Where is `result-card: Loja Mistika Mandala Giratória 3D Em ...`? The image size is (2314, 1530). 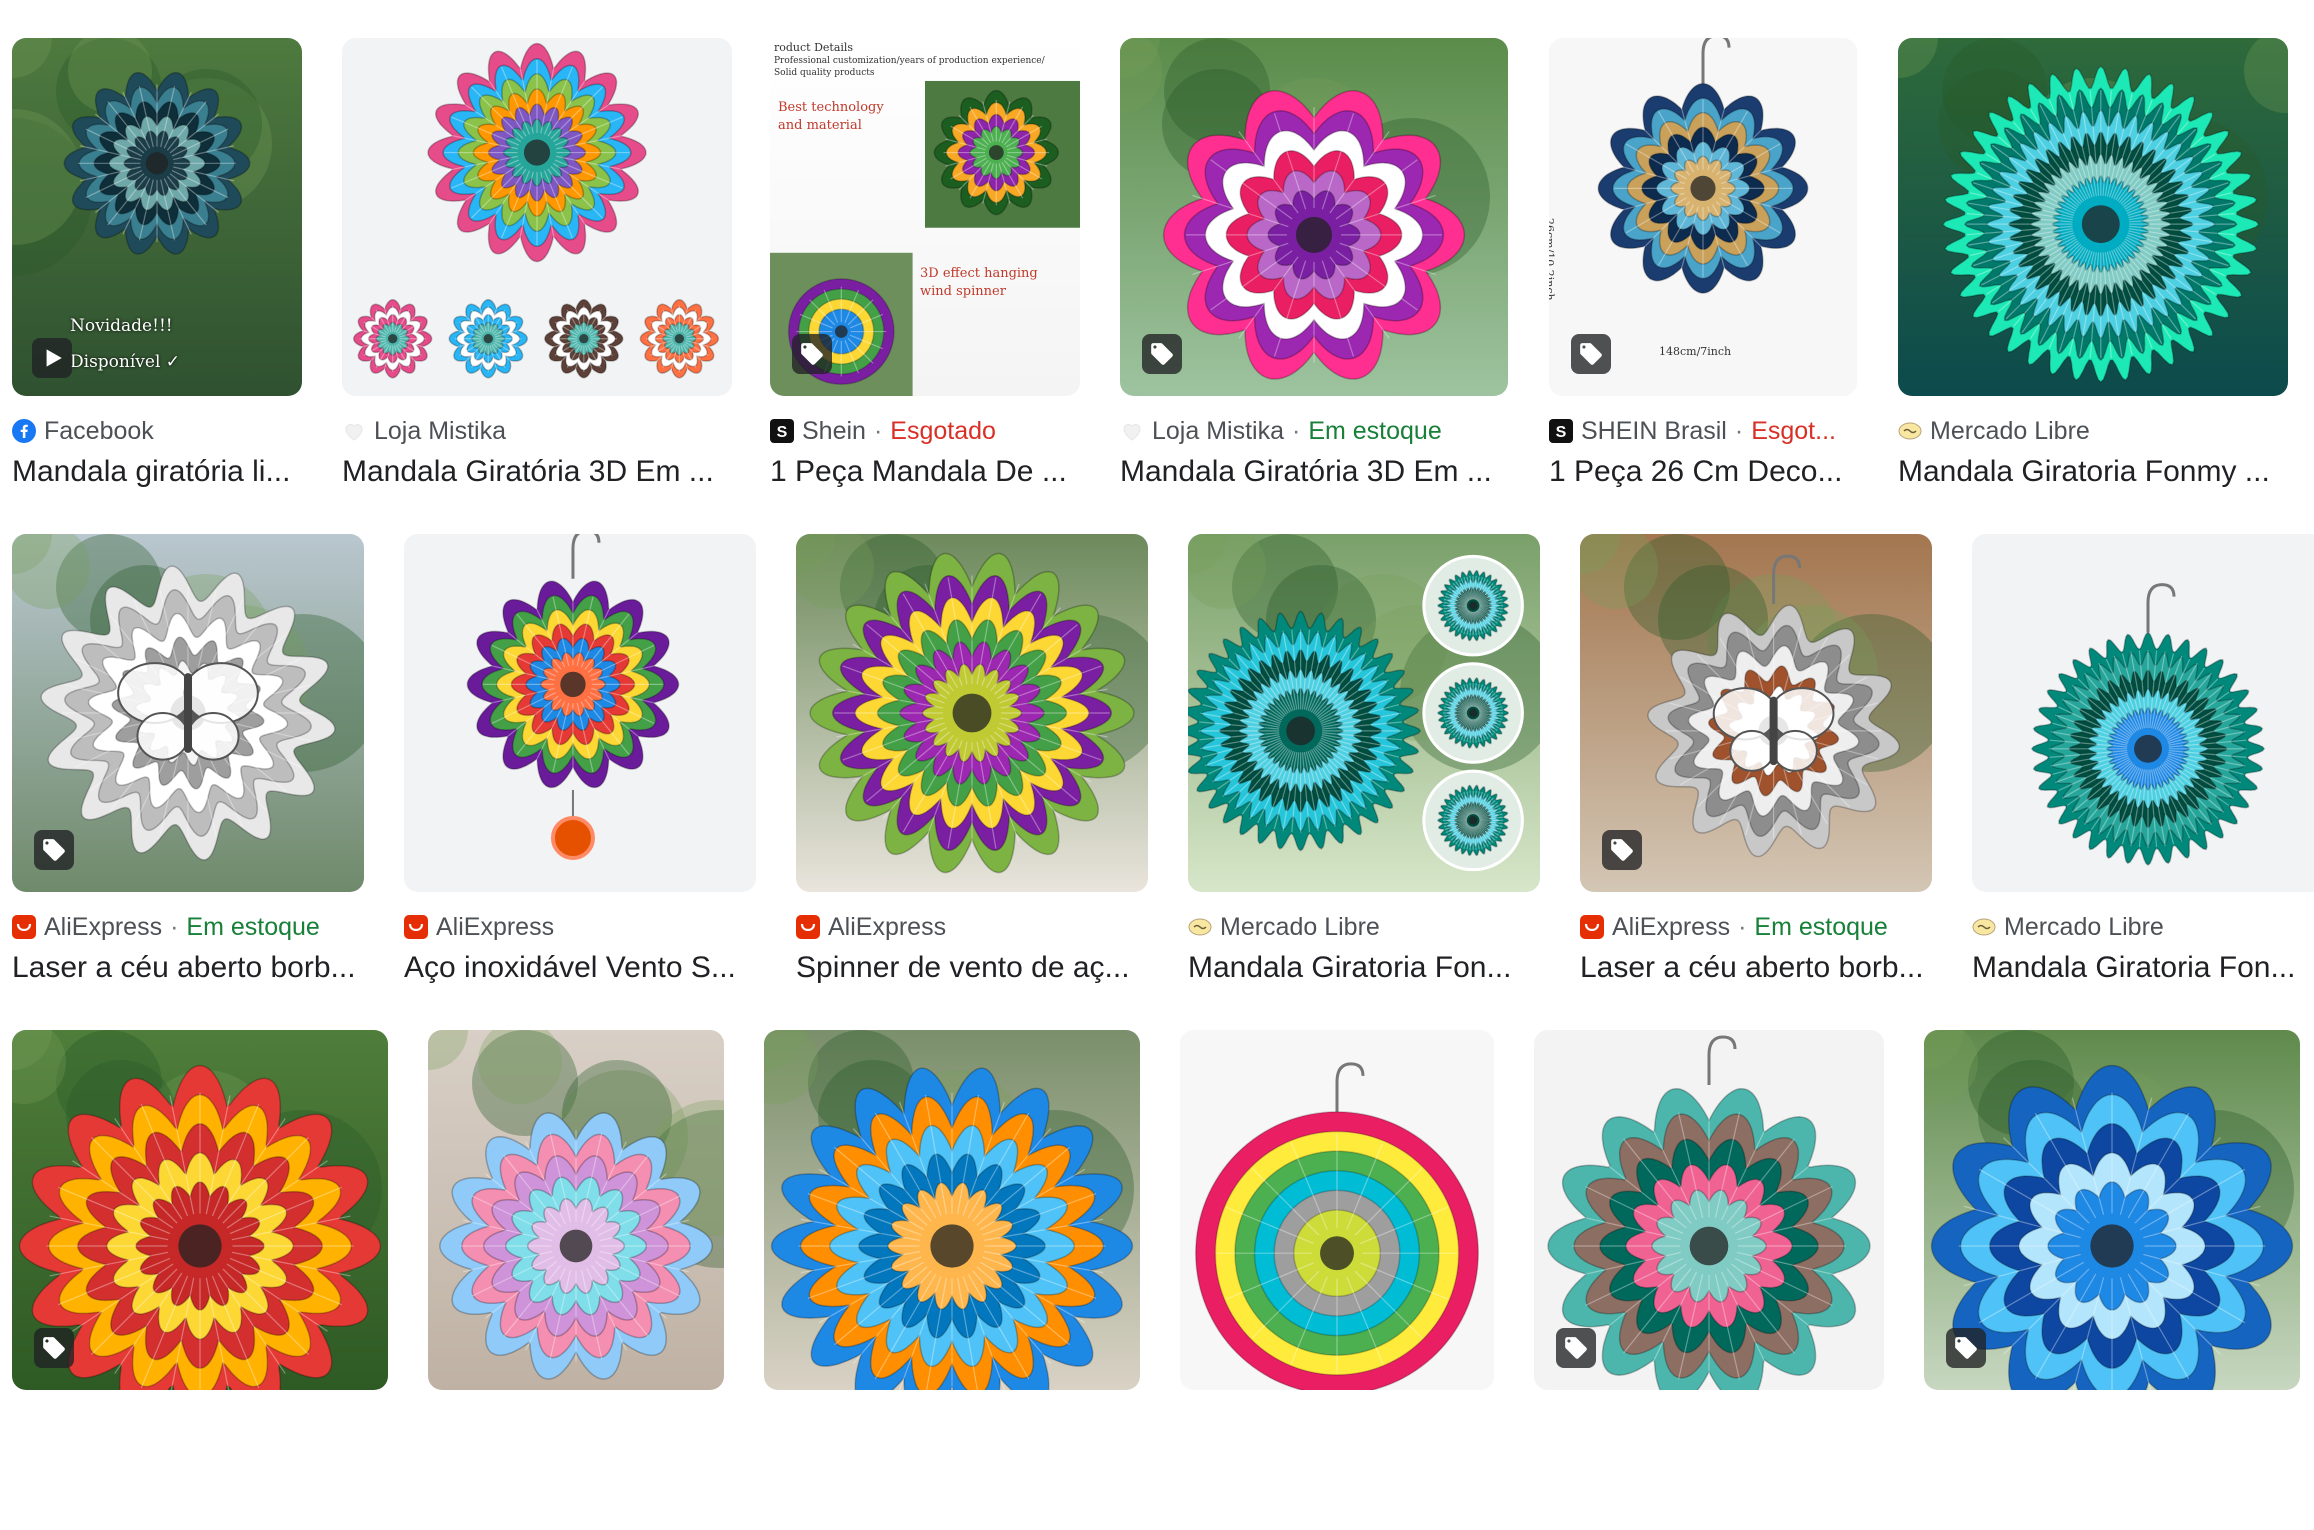
result-card: Loja Mistika Mandala Giratória 3D Em ... is located at coordinates (537, 287).